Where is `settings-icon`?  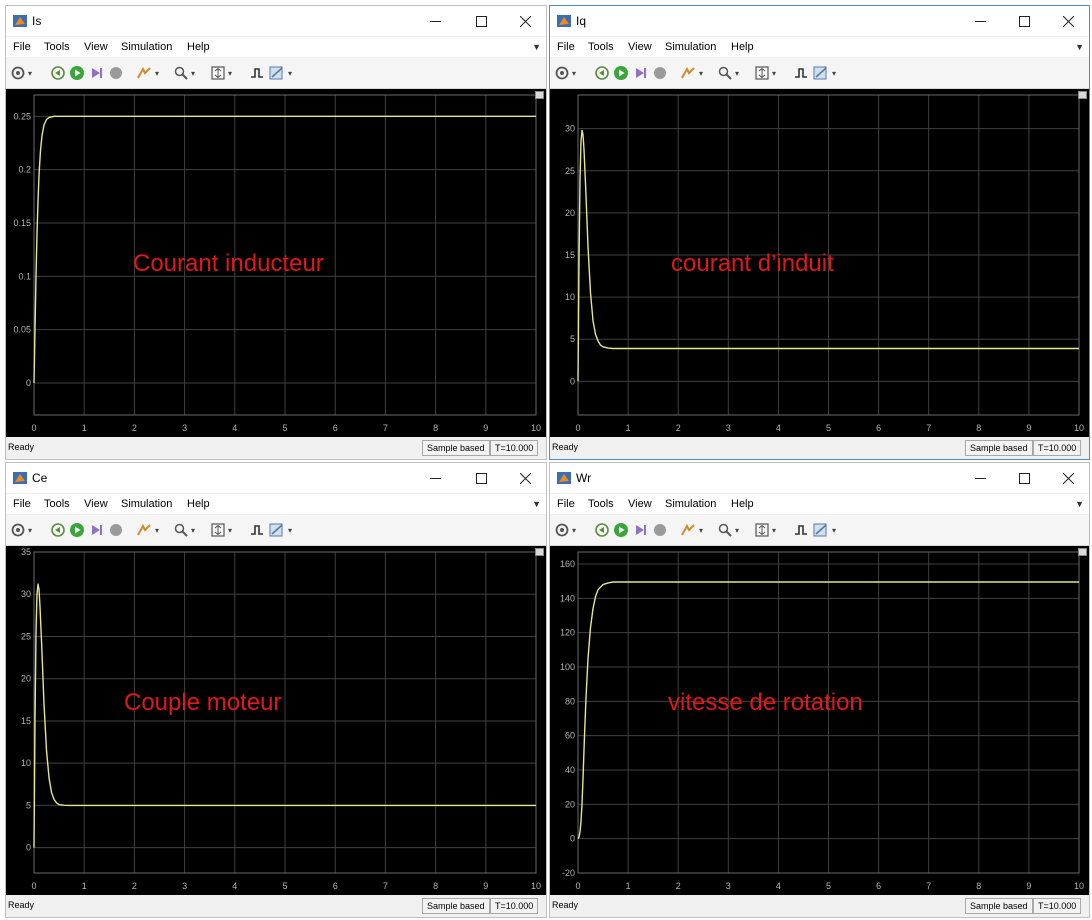 settings-icon is located at coordinates (18, 530).